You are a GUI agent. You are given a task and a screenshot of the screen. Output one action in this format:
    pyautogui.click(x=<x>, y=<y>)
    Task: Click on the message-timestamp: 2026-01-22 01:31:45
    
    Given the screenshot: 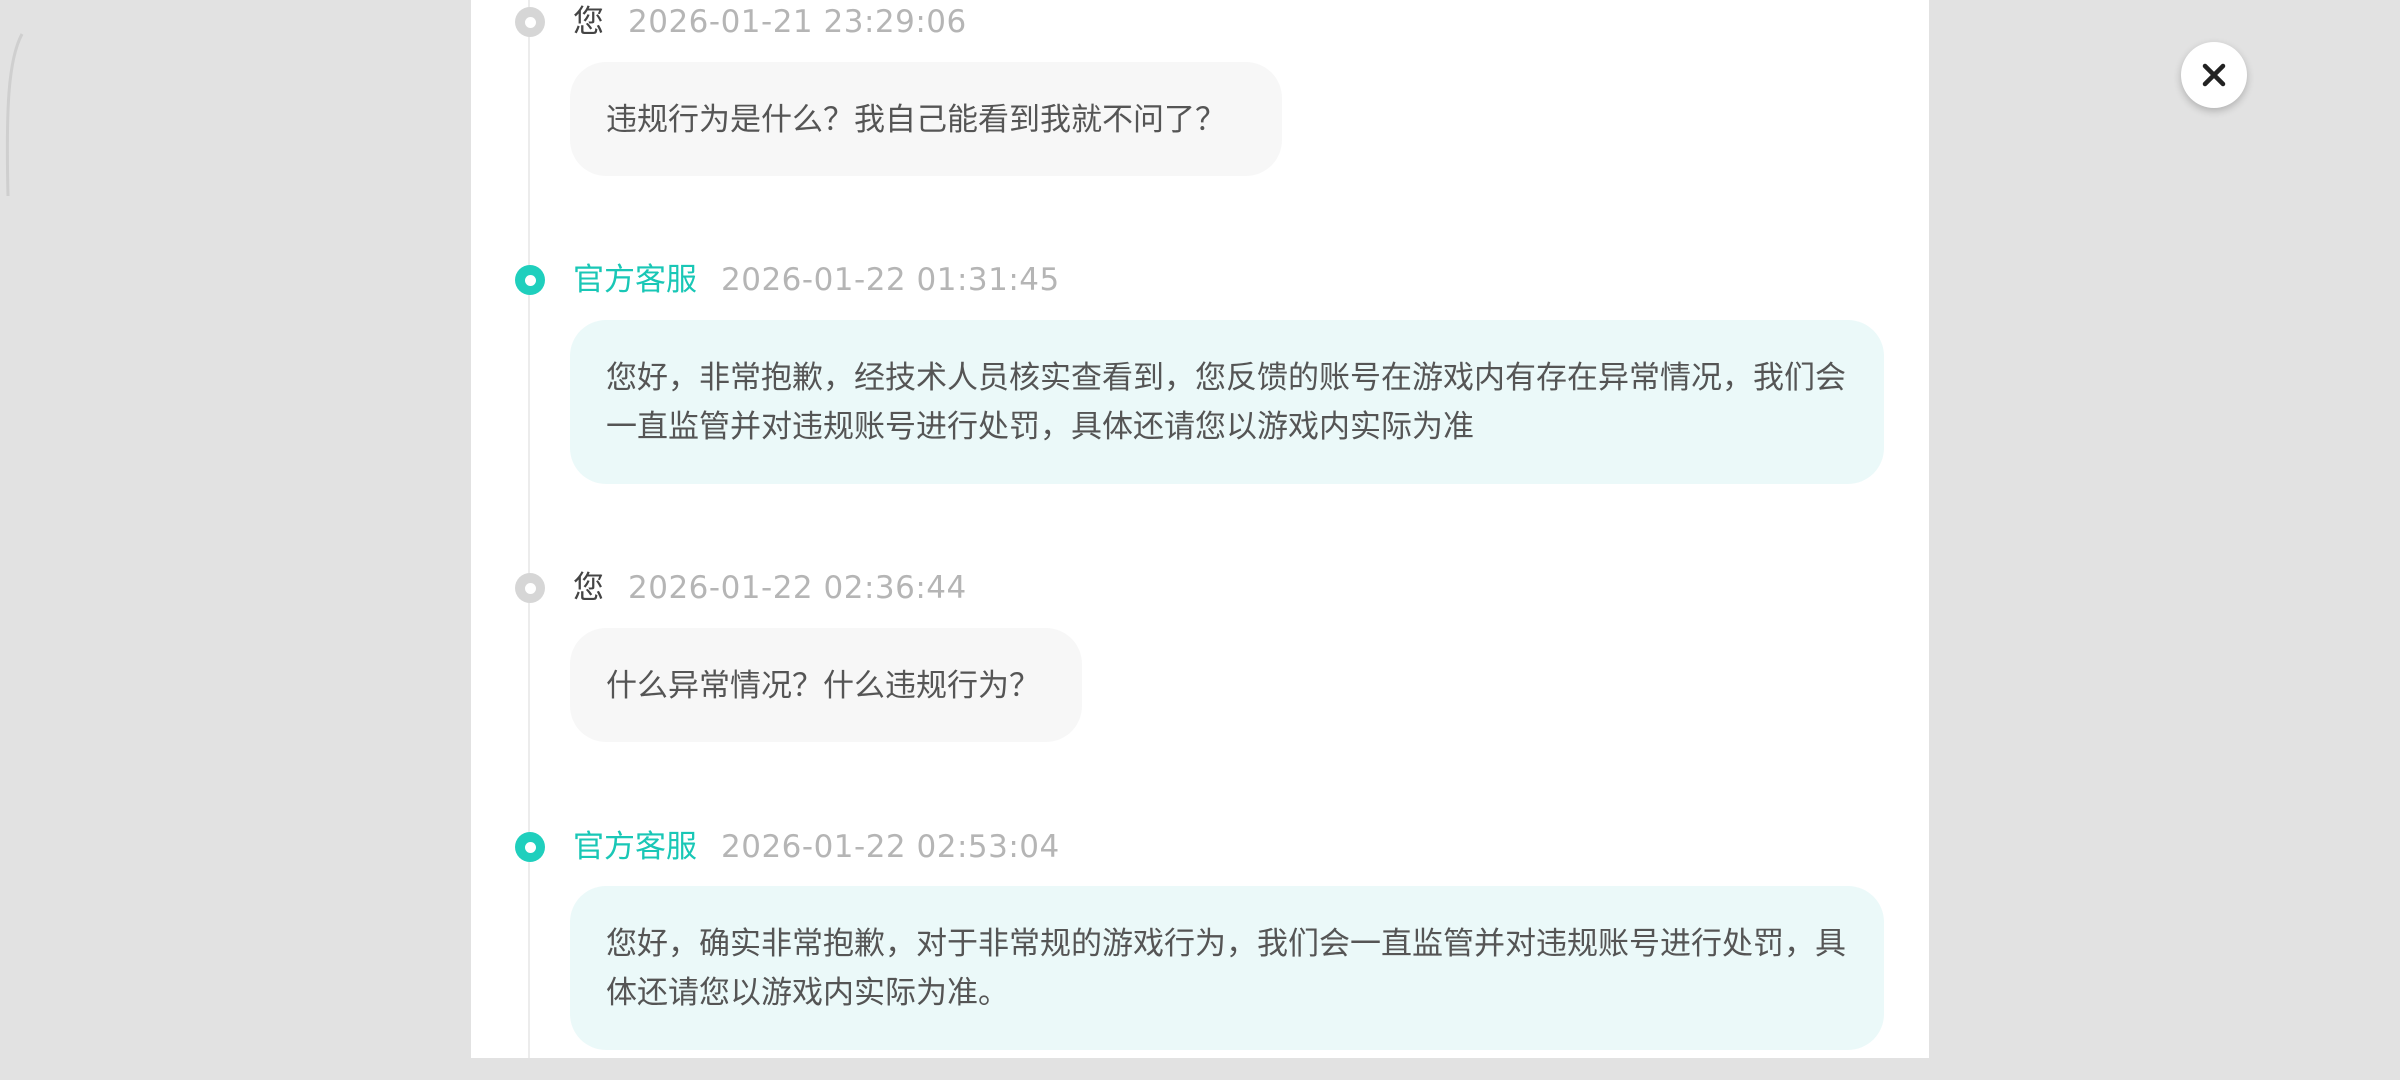 What is the action you would take?
    pyautogui.click(x=890, y=280)
    